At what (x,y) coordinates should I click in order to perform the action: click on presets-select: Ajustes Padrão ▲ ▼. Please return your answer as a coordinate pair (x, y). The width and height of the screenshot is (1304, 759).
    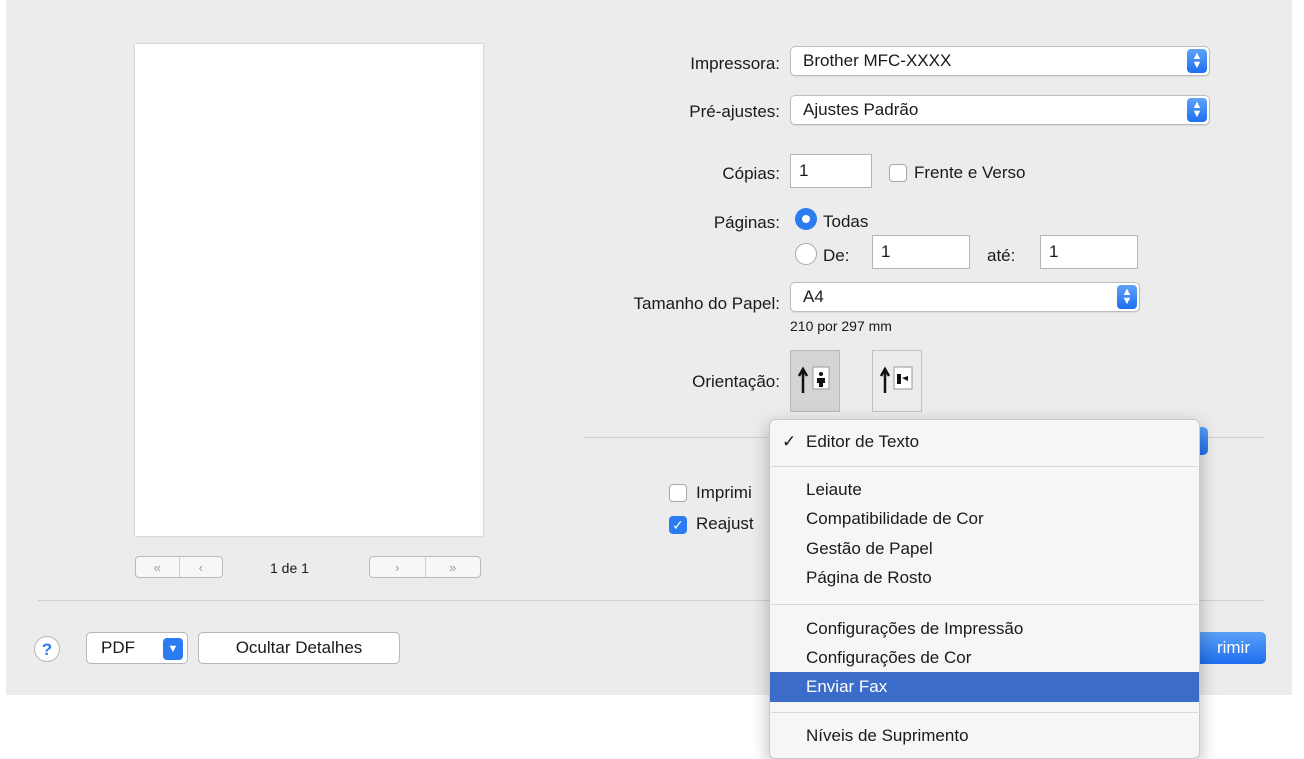
    Looking at the image, I should click on (1000, 110).